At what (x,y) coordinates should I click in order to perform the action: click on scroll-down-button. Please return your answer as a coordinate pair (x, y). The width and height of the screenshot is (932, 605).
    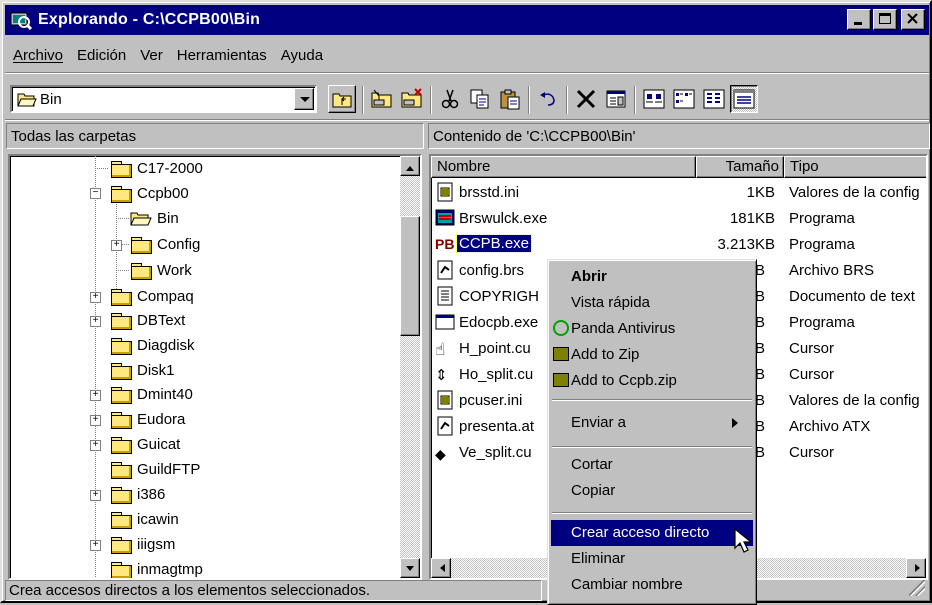
    Looking at the image, I should click on (410, 568).